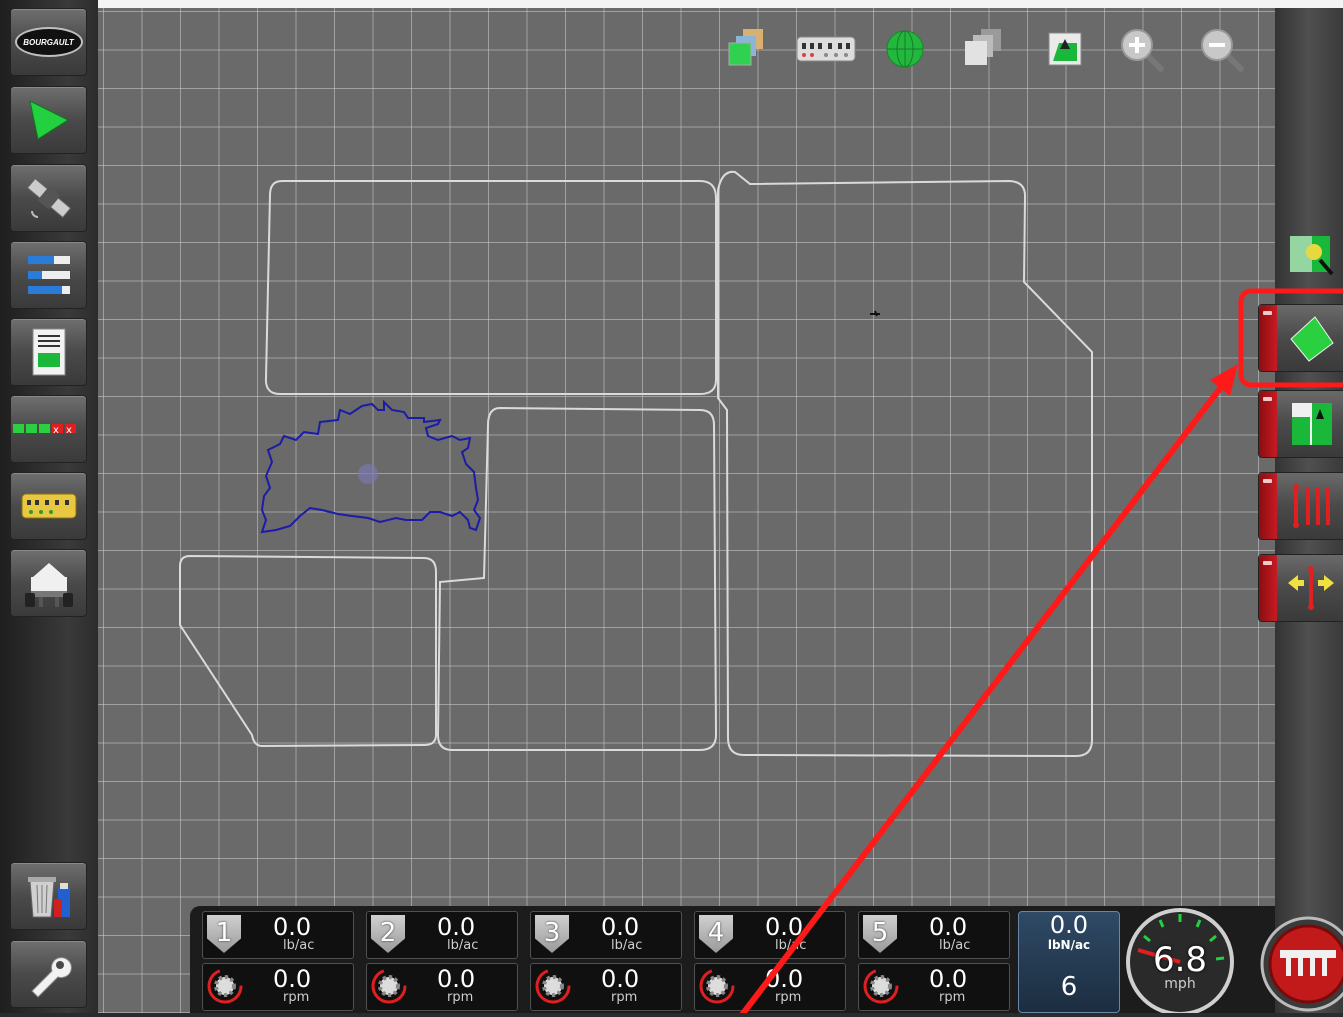 The width and height of the screenshot is (1343, 1017). I want to click on guidance-button, so click(48, 120).